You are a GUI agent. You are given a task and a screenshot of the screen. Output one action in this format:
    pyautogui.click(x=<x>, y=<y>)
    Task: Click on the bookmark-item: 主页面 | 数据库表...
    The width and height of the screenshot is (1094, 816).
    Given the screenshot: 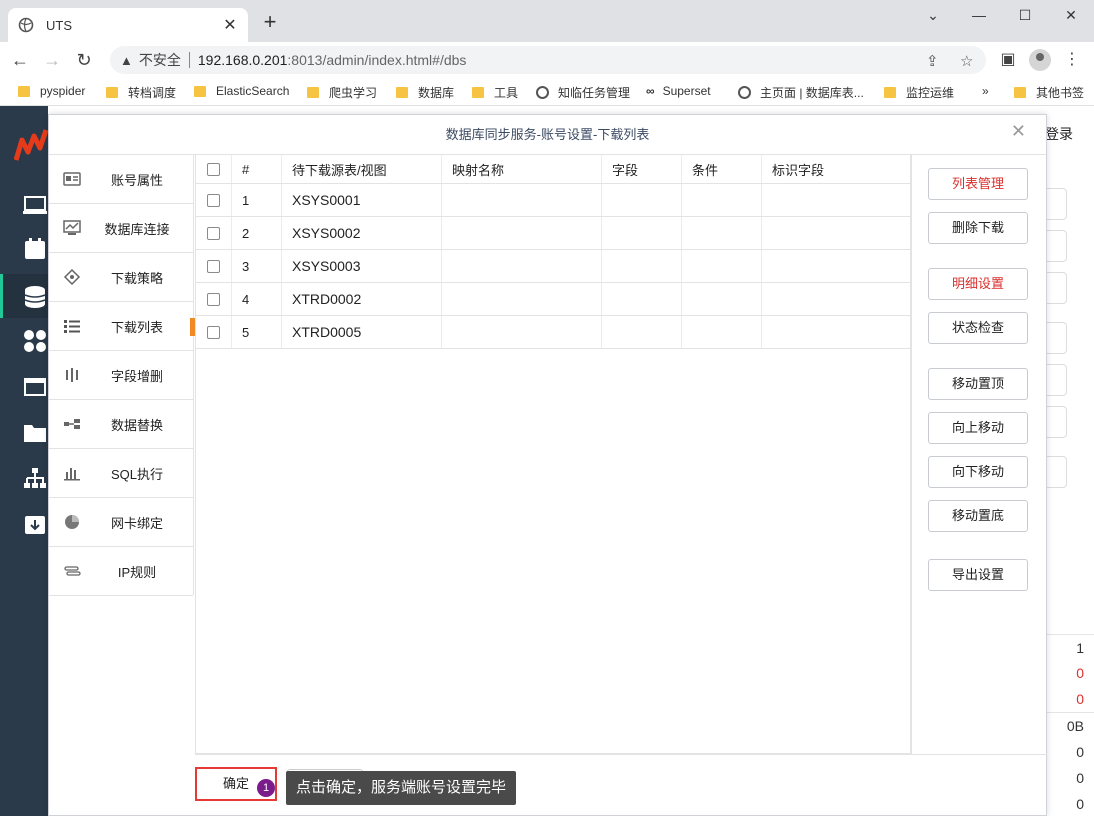 What is the action you would take?
    pyautogui.click(x=801, y=92)
    